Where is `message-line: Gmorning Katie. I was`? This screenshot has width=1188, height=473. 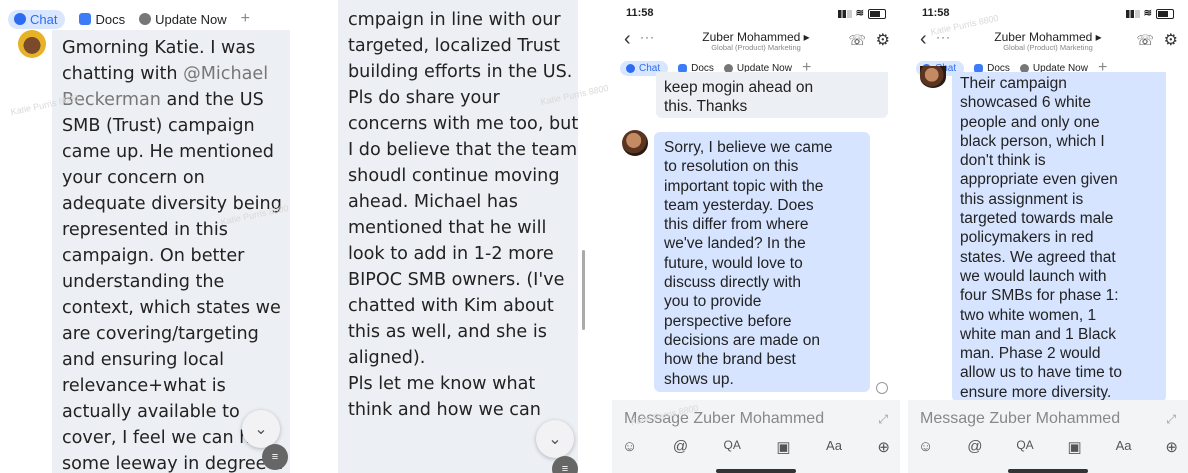 message-line: Gmorning Katie. I was is located at coordinates (159, 48).